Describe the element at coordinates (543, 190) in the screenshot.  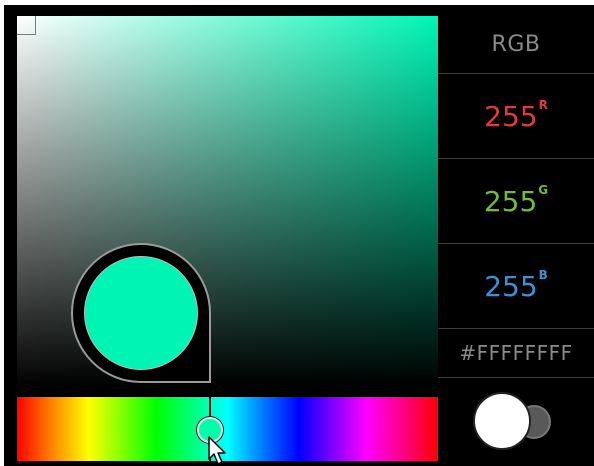
I see `green-channel-superscript: G` at that location.